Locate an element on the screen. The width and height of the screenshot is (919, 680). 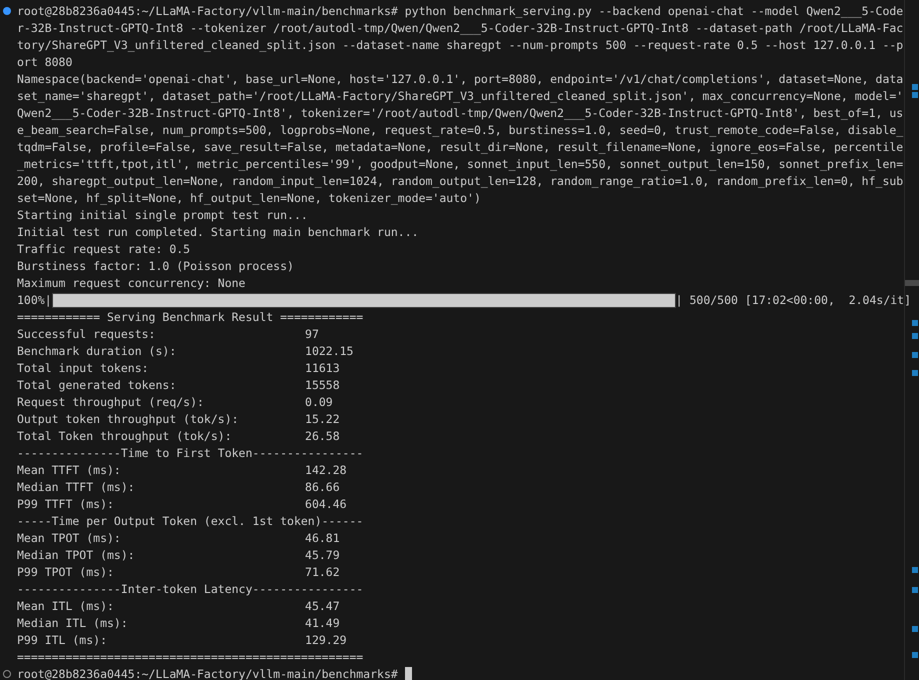
output-line: Namespace(backend='openai-chat', base_url=None, host='127.0.0.1', port=8080, endpoint='/v1/chat/completions', dataset=None, data is located at coordinates (460, 79).